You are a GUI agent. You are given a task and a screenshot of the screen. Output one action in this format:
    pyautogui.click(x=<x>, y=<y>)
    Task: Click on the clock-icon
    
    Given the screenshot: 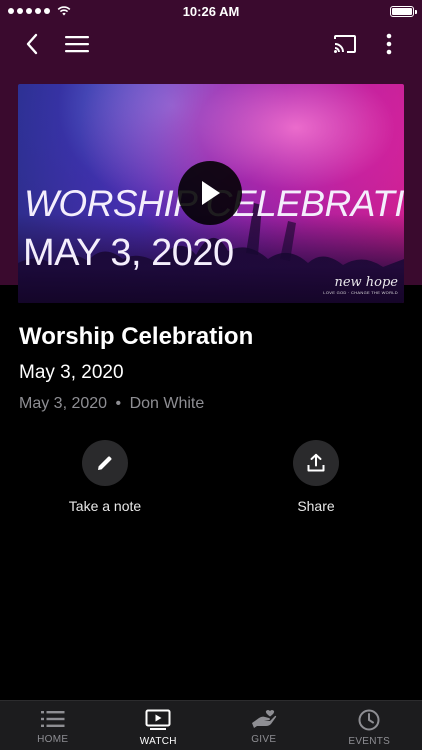 What is the action you would take?
    pyautogui.click(x=369, y=720)
    